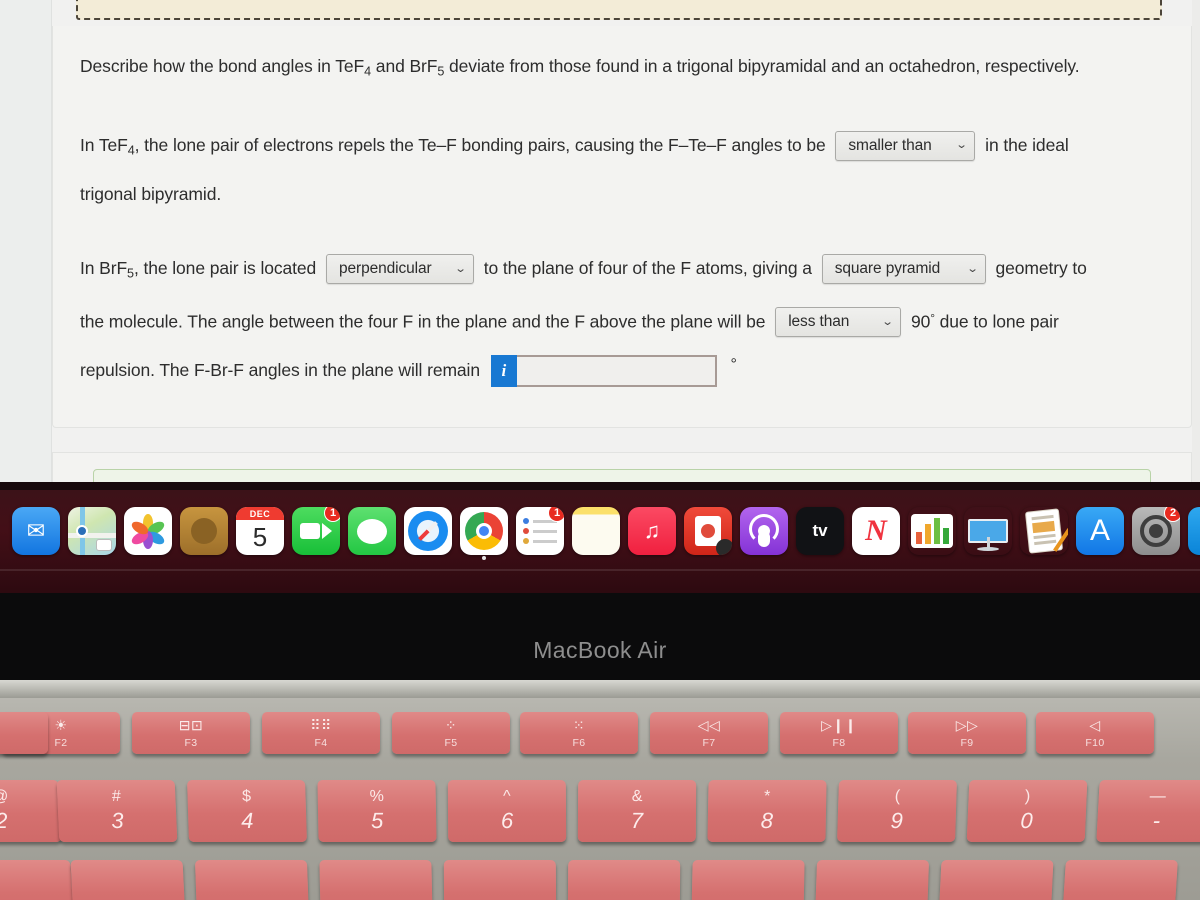  I want to click on key-f4: ⠿⠿ F4, so click(321, 733).